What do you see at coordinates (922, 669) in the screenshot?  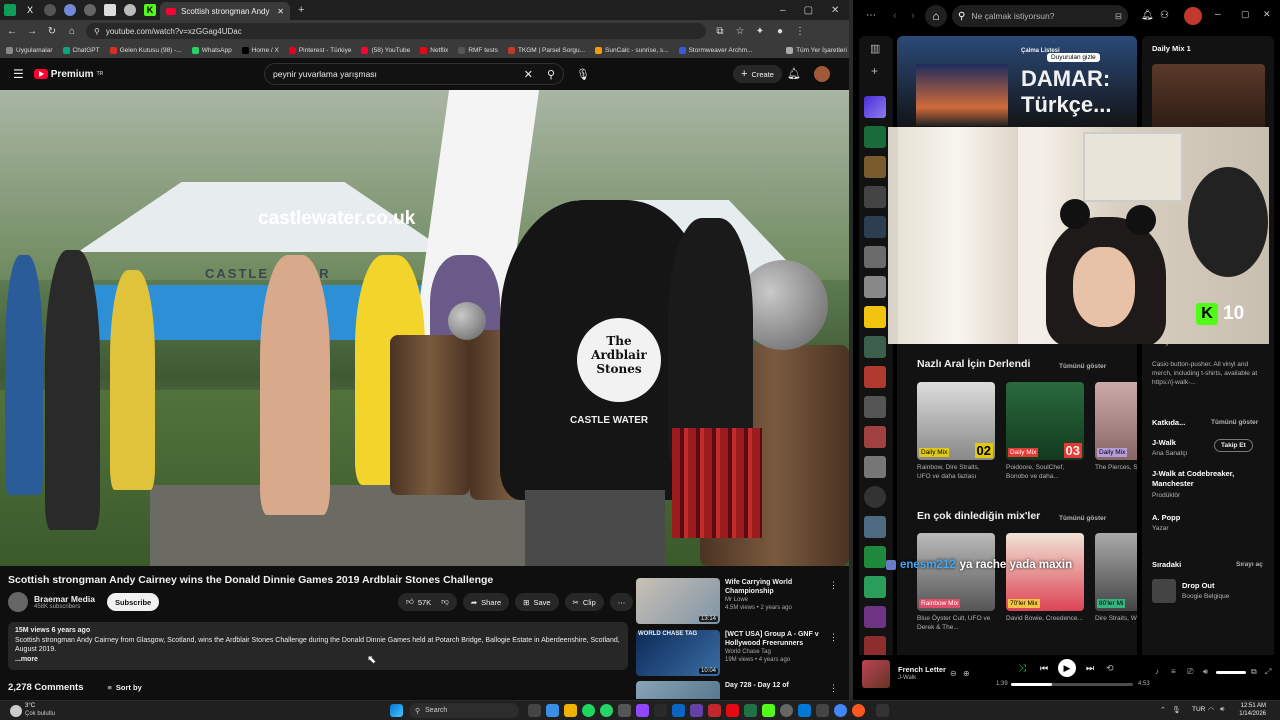 I see `now-playing-title: French Letter` at bounding box center [922, 669].